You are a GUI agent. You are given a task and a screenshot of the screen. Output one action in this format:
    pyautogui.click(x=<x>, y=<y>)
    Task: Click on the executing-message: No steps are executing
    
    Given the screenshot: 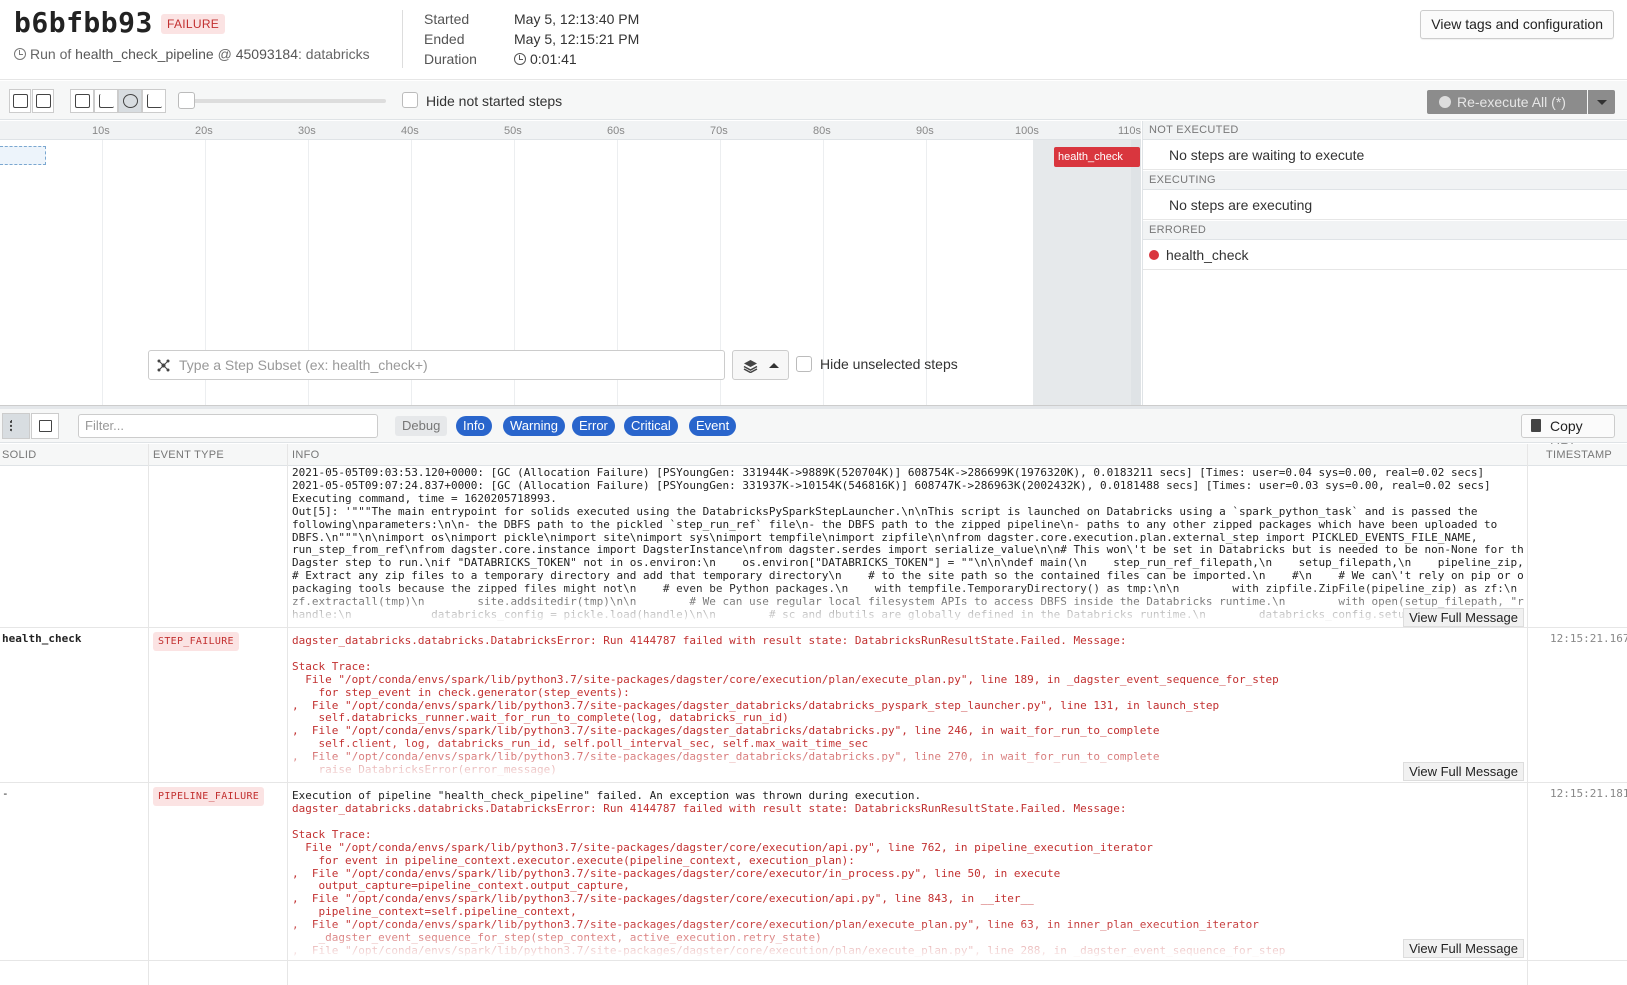 What is the action you would take?
    pyautogui.click(x=1385, y=205)
    